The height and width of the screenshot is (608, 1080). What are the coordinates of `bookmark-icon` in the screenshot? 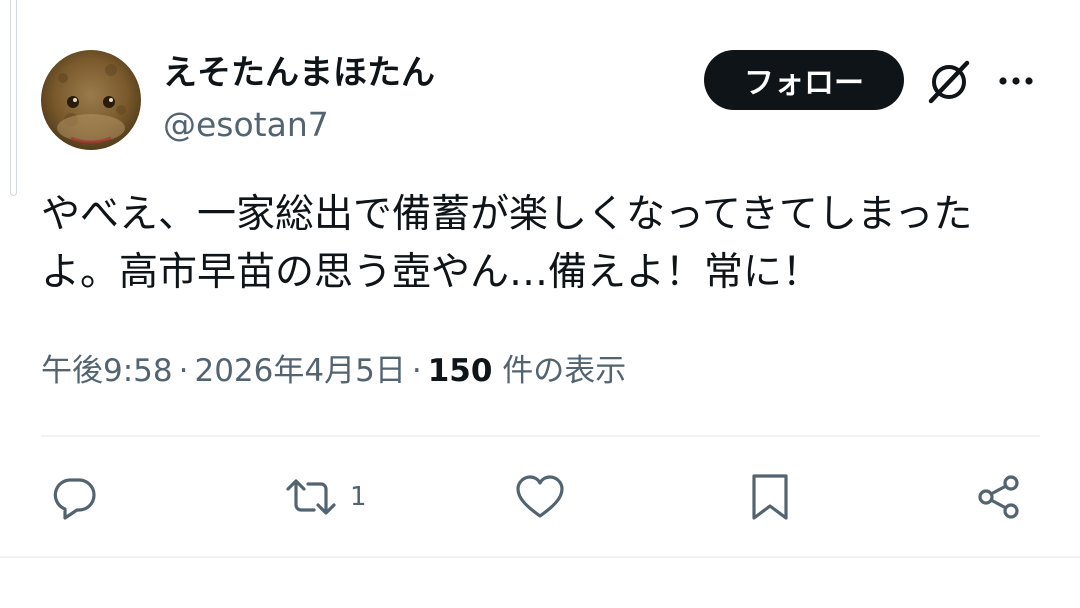 It's located at (770, 497).